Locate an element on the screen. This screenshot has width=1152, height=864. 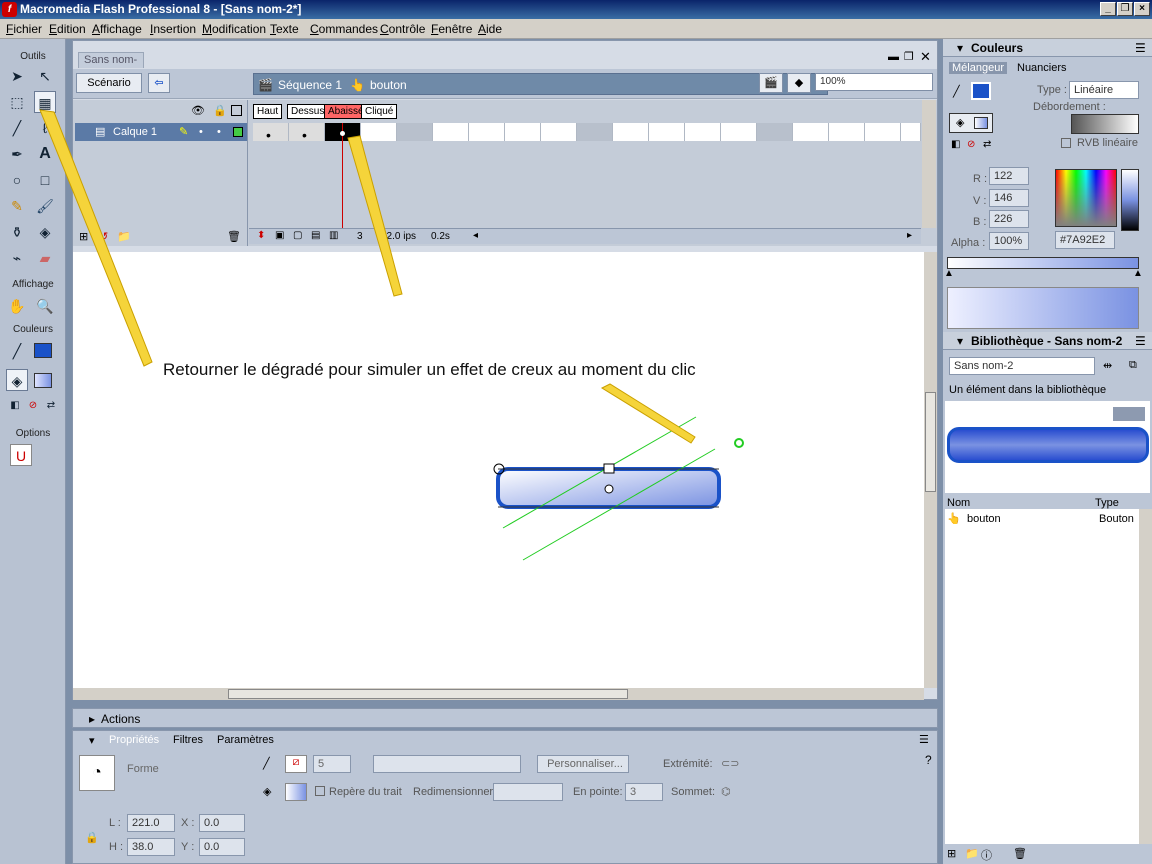
mixer-fill-swatch: ◈ is located at coordinates (971, 123).